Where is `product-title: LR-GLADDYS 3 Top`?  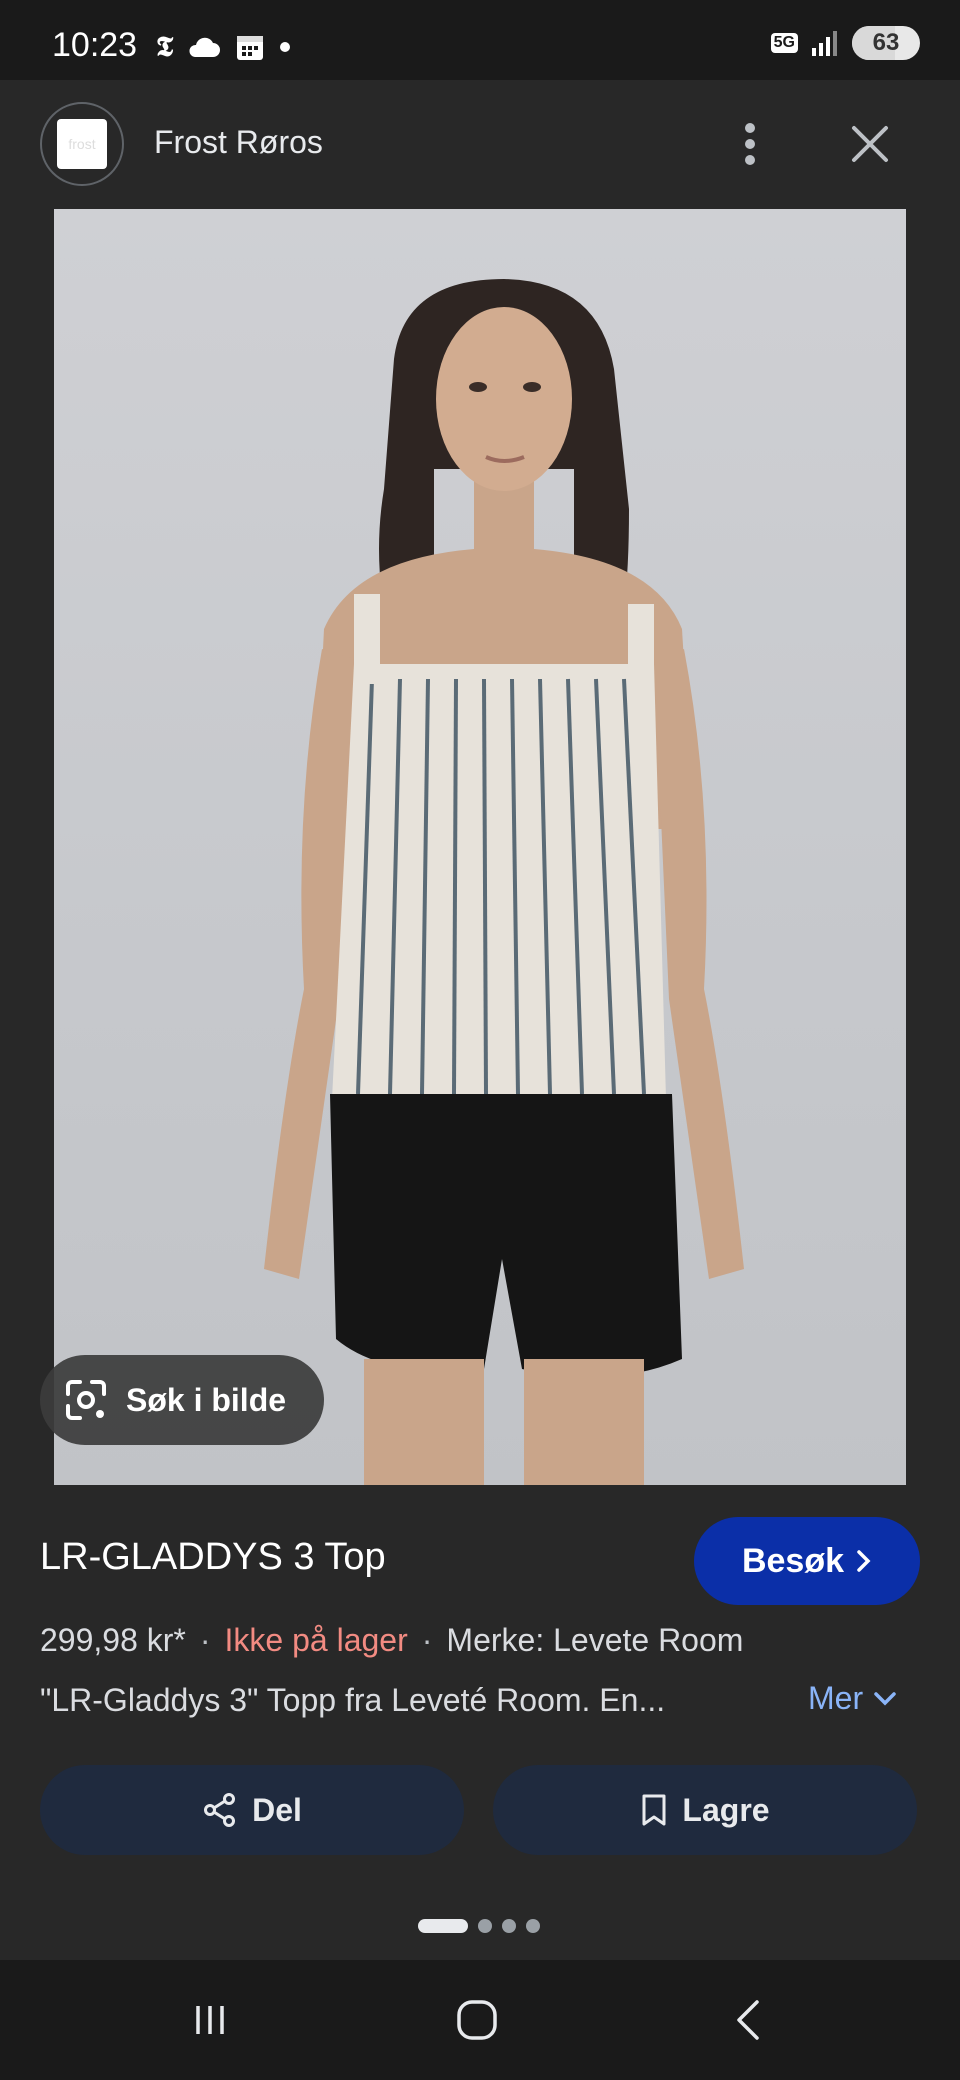
product-title: LR-GLADDYS 3 Top is located at coordinates (213, 1557).